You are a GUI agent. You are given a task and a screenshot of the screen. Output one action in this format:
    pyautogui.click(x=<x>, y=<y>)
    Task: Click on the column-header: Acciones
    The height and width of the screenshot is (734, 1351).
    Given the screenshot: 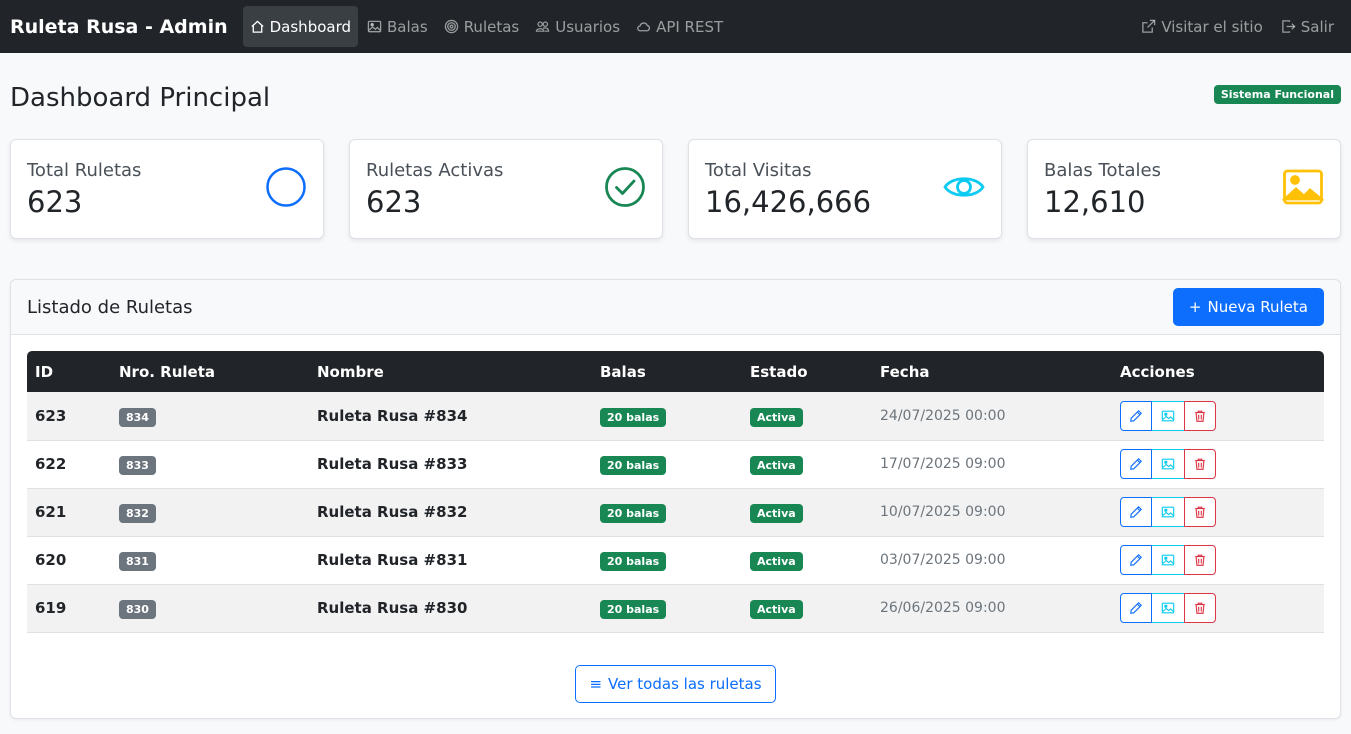 What is the action you would take?
    pyautogui.click(x=1157, y=371)
    